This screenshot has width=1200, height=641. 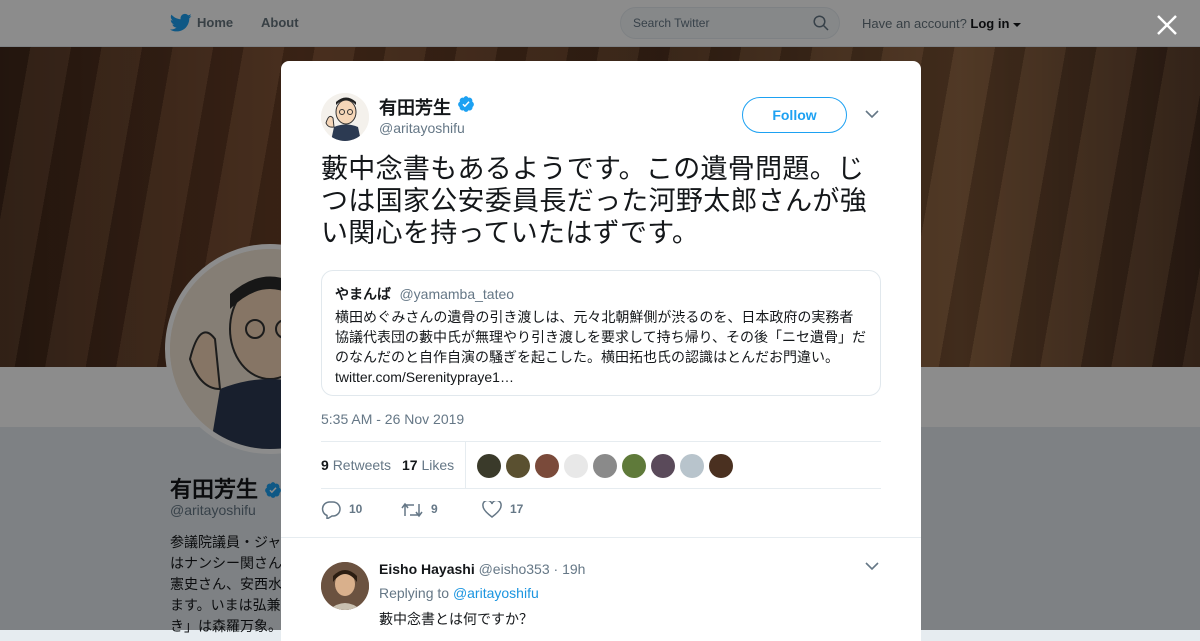 I want to click on reply-time: 19h, so click(x=573, y=569).